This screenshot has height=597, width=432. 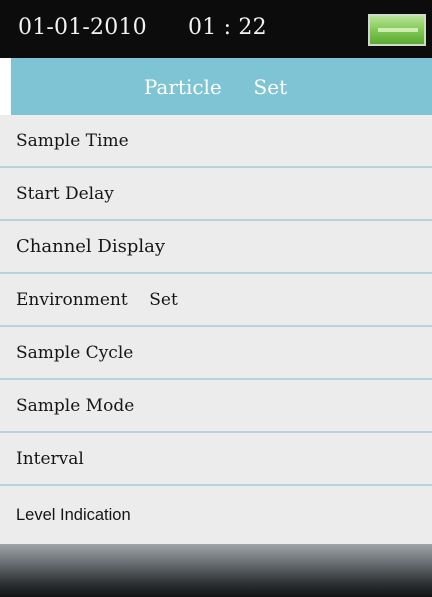 What do you see at coordinates (215, 86) in the screenshot?
I see `page-title: Particle Set` at bounding box center [215, 86].